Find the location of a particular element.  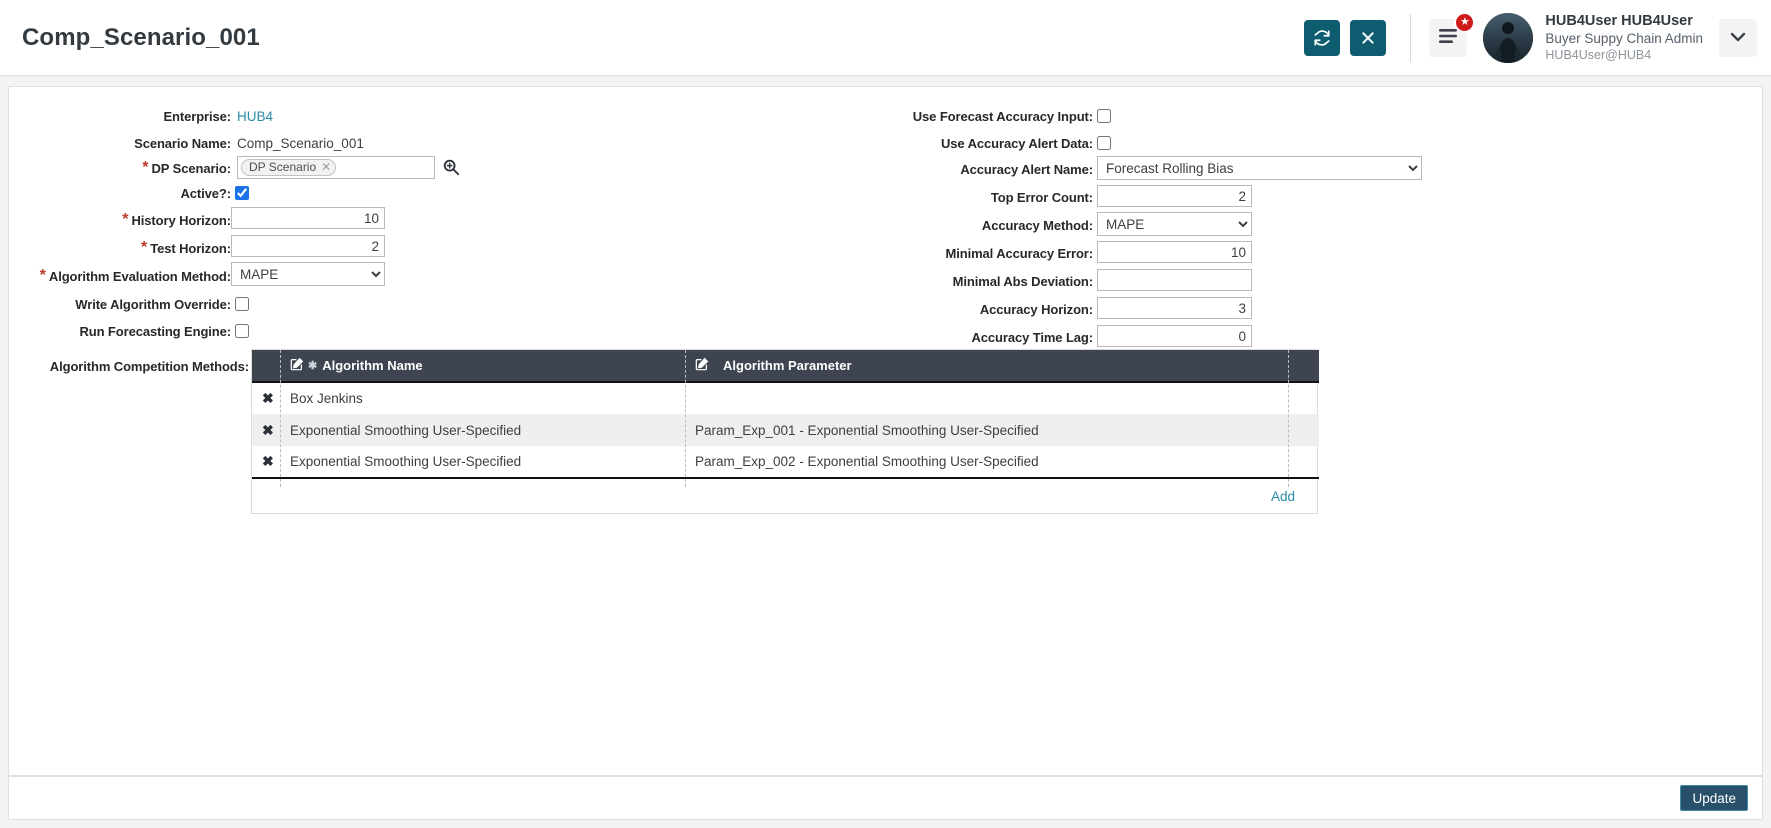

field-algorithm-evaluation-method: * Algorithm Evaluation Method: is located at coordinates (120, 276).